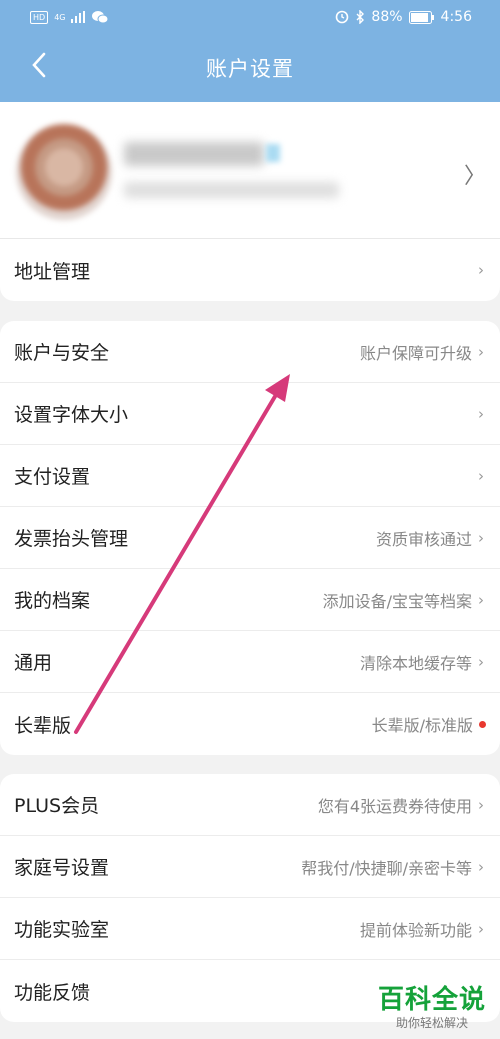  I want to click on row-label: 账户与安全, so click(62, 353).